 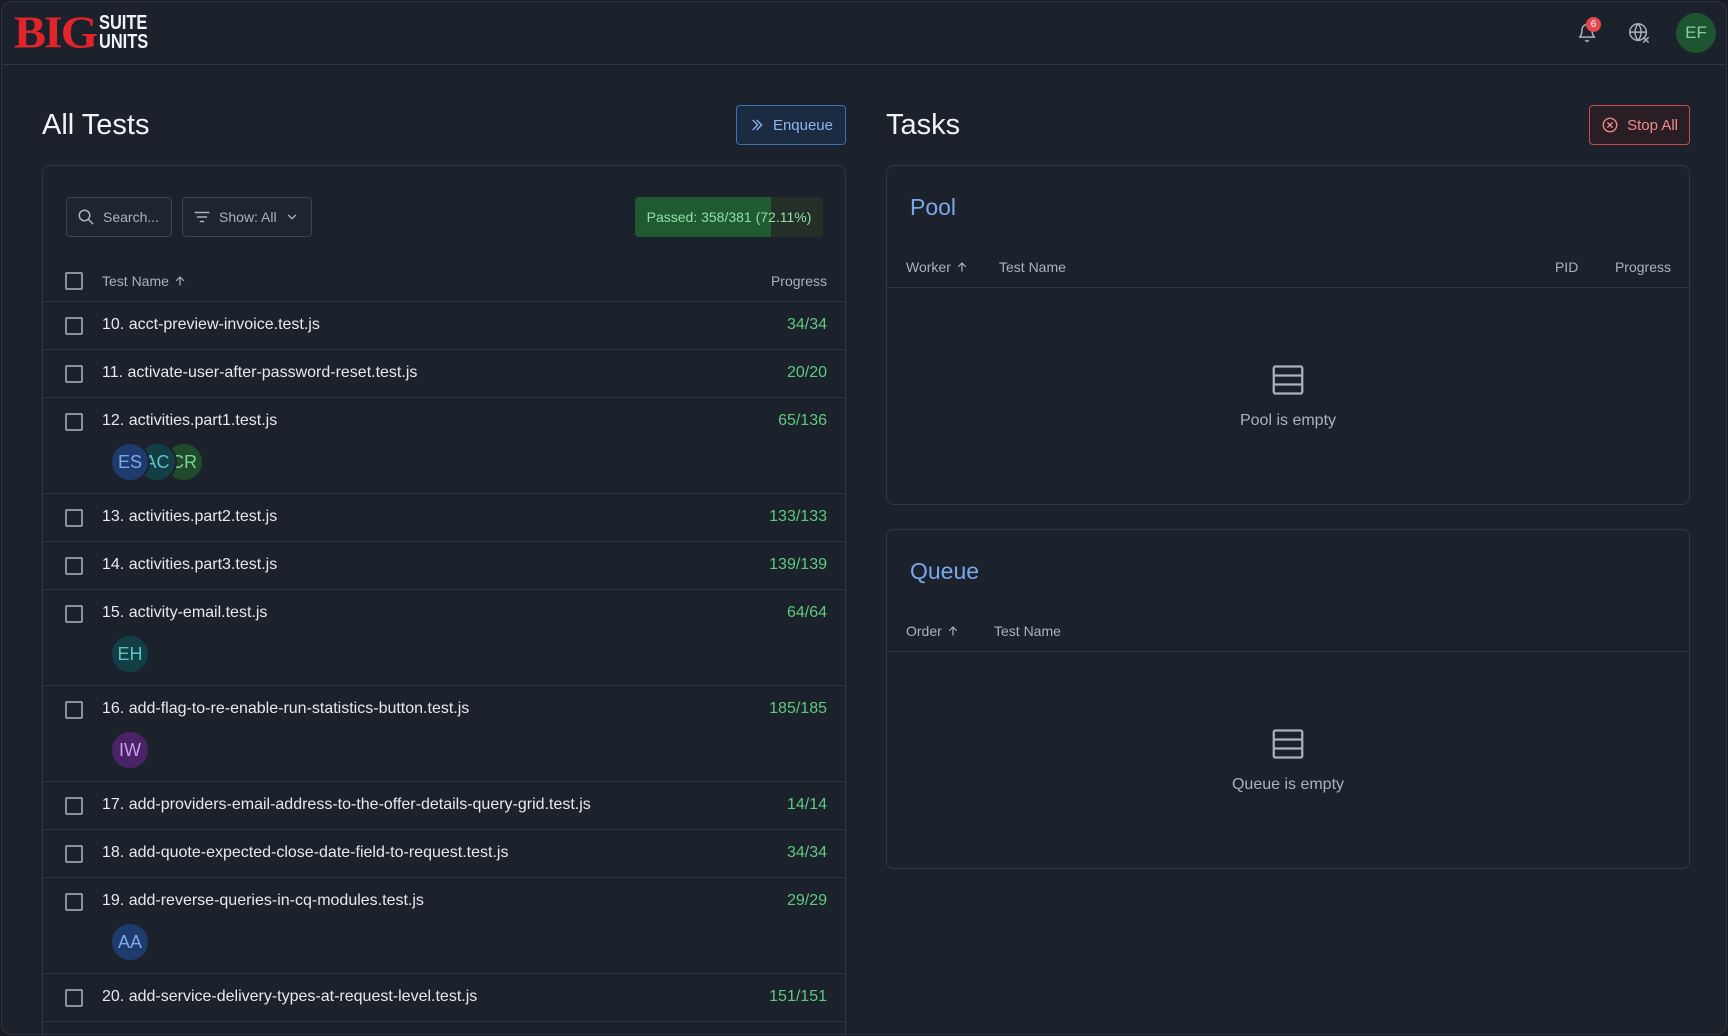 What do you see at coordinates (923, 124) in the screenshot?
I see `tasks-title: Tasks` at bounding box center [923, 124].